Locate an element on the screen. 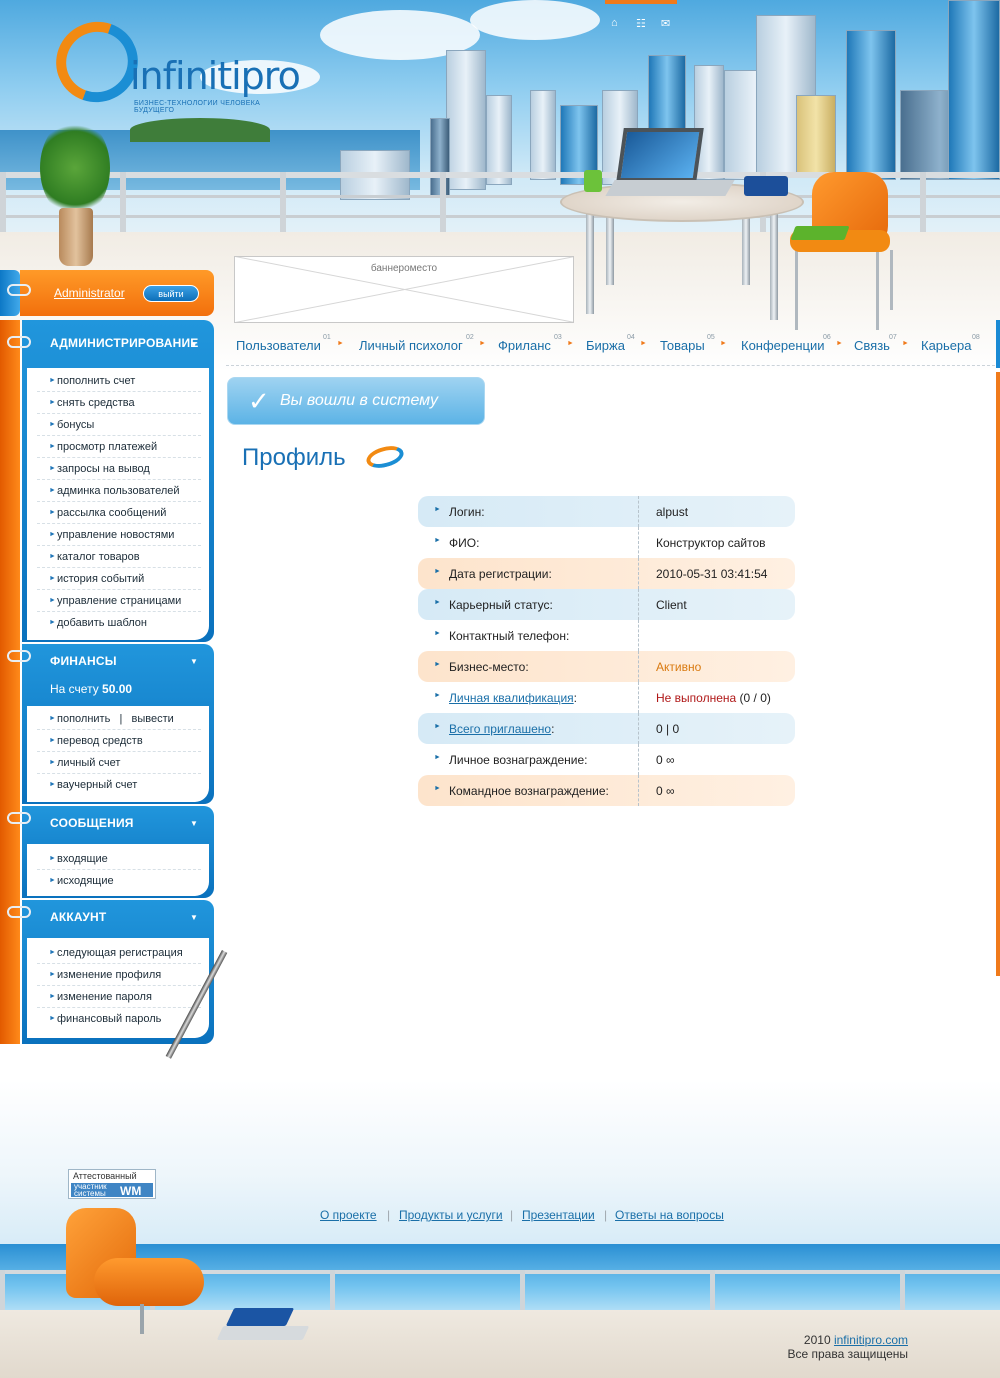 The width and height of the screenshot is (1000, 1378). menu-item-bonuses: ► бонусы is located at coordinates (119, 425).